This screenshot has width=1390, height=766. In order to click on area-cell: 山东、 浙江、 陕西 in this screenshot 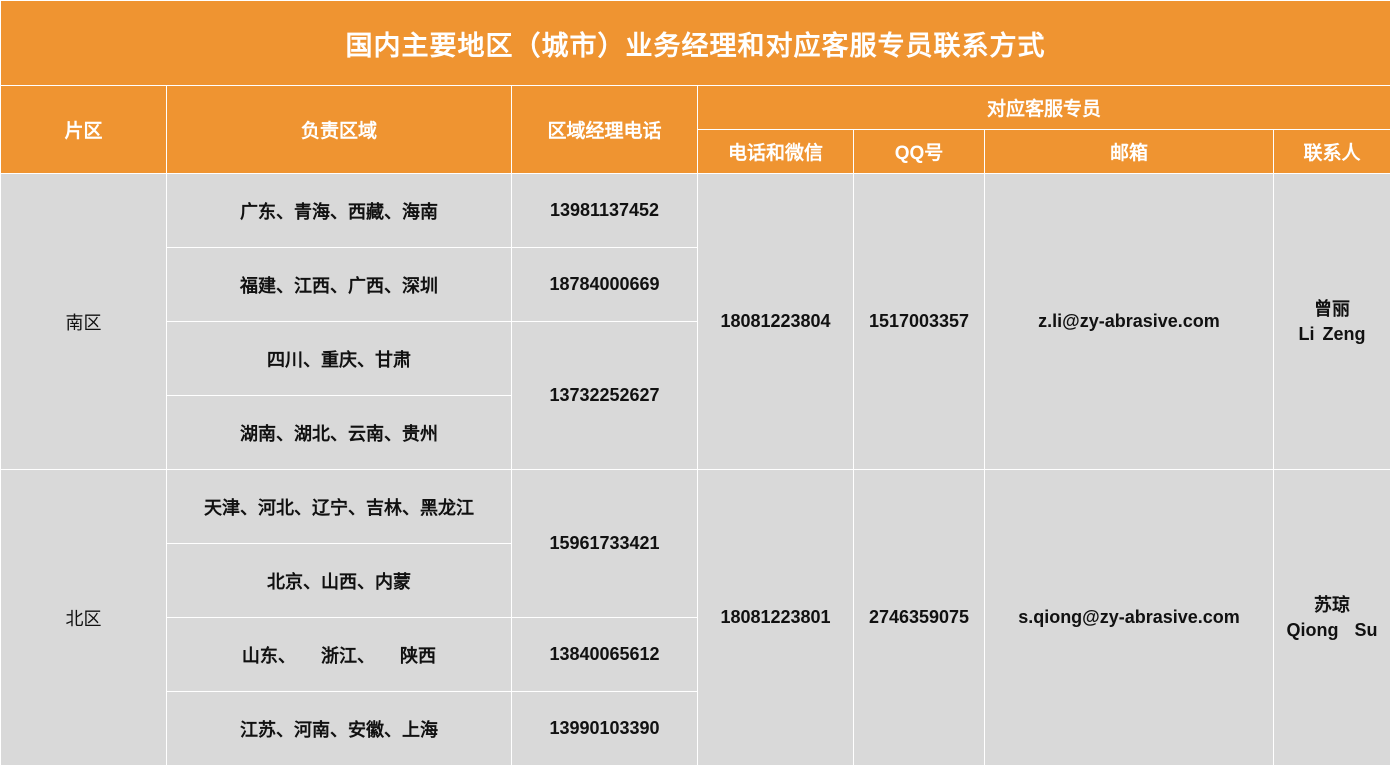, I will do `click(339, 654)`.